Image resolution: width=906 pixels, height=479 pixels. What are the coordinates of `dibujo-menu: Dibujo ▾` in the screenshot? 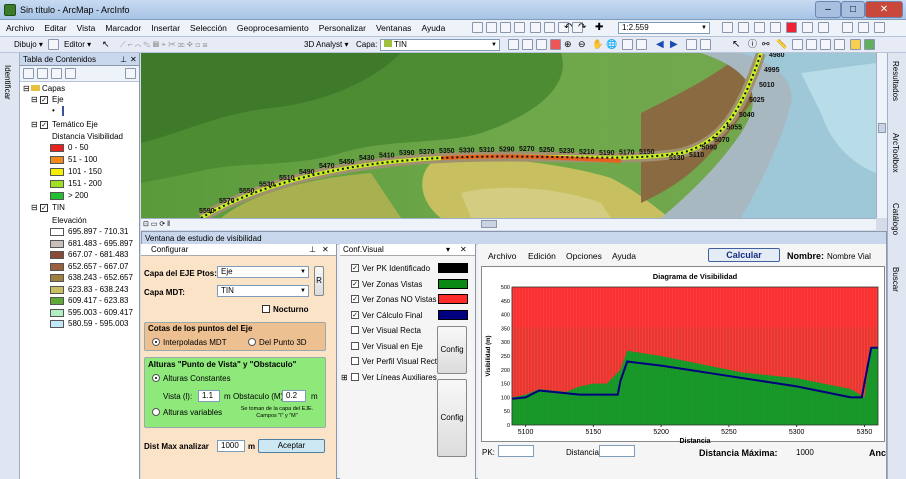 It's located at (28, 44).